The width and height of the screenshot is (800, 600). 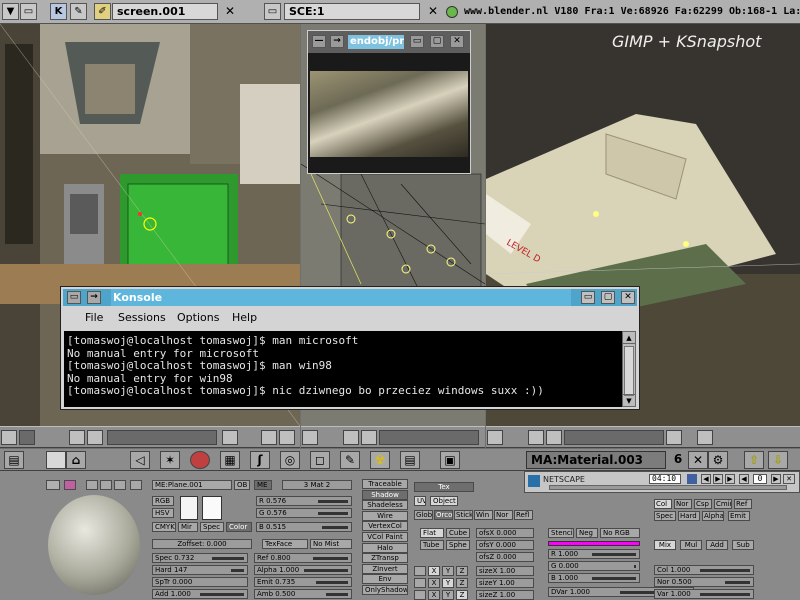 What do you see at coordinates (429, 437) in the screenshot?
I see `layer-buttons` at bounding box center [429, 437].